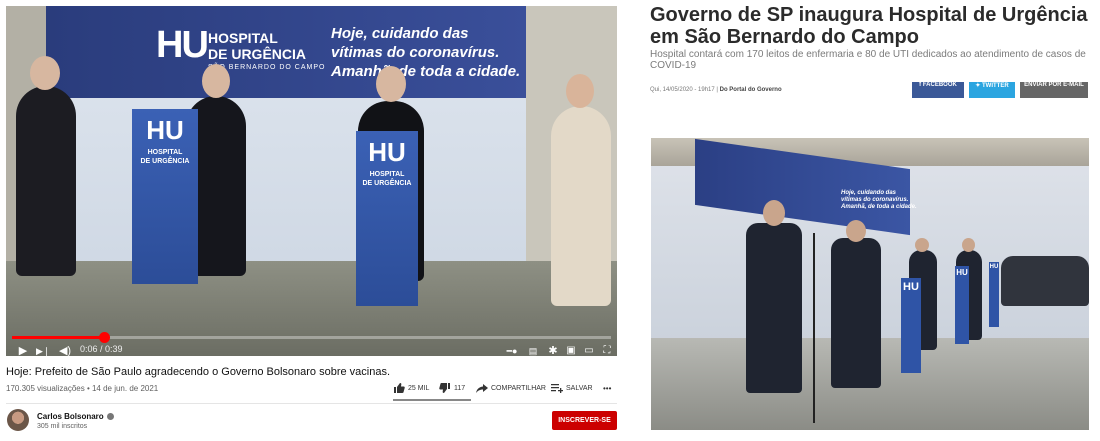  I want to click on save-label: SALVAR, so click(579, 388).